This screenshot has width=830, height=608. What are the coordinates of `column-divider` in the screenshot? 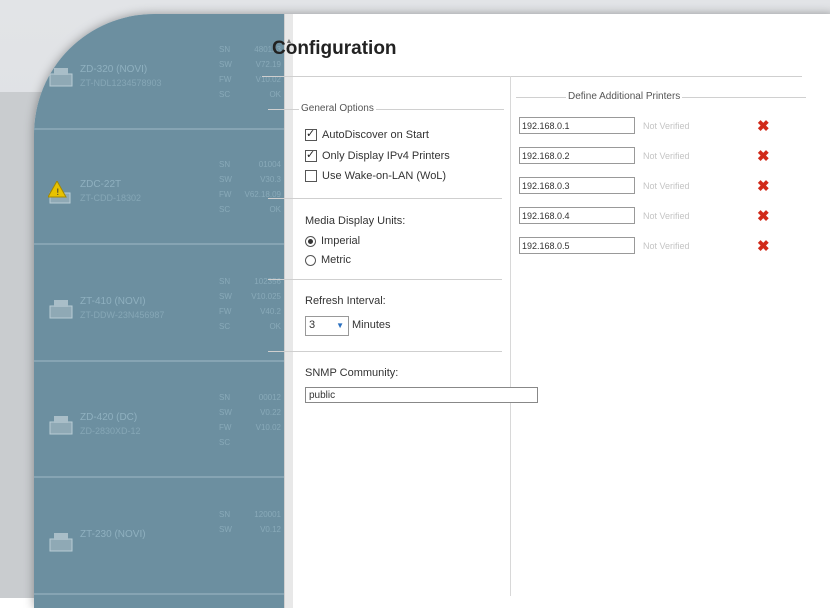 It's located at (510, 336).